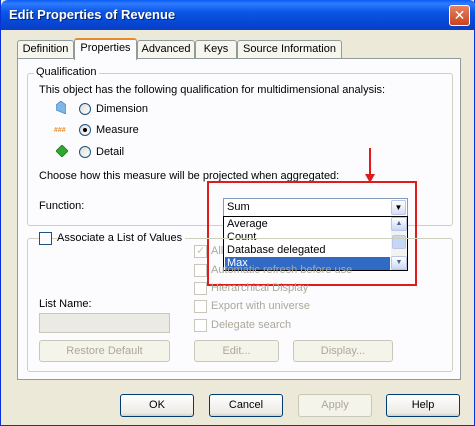 Image resolution: width=475 pixels, height=426 pixels. I want to click on allow-edit-label: Allow users to edit this list of values, so click(217, 251).